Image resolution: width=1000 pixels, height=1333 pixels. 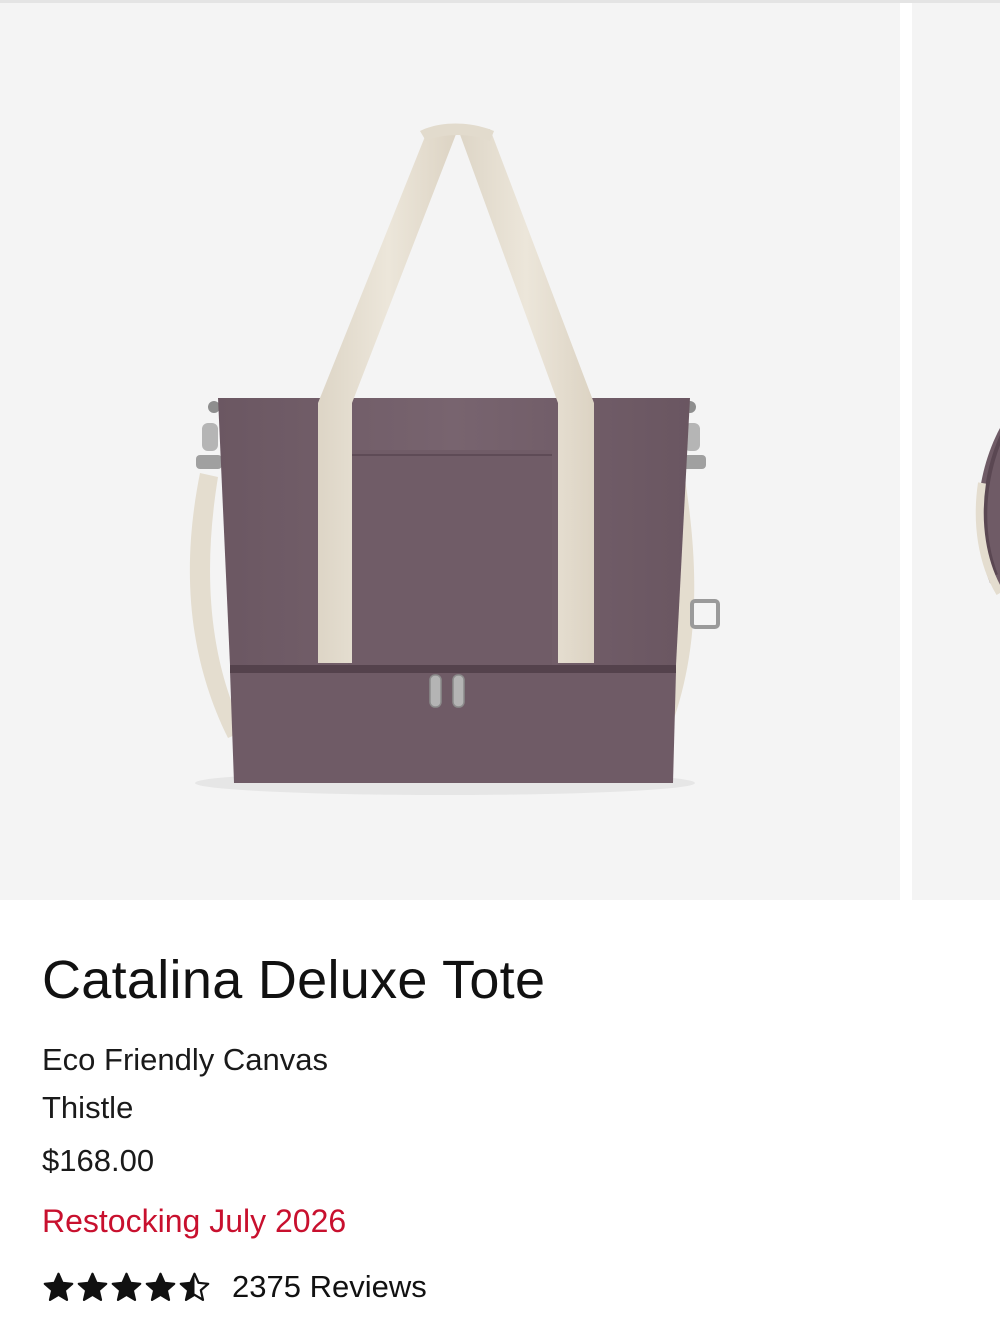 I want to click on product-image-next-peek, so click(x=956, y=451).